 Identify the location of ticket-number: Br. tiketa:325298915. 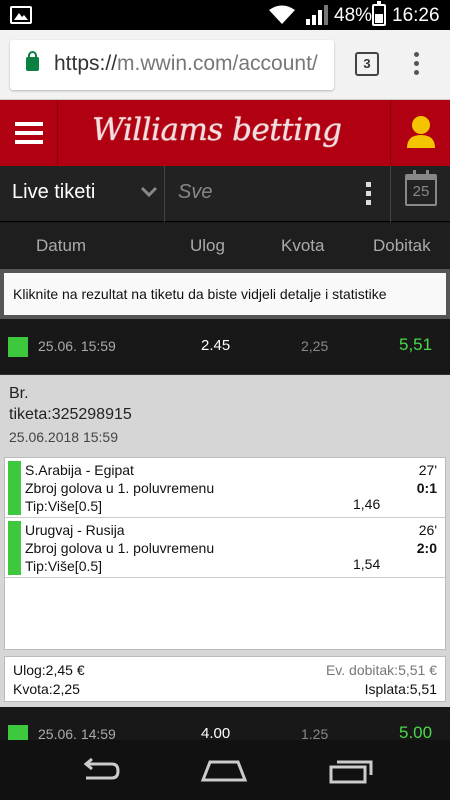
(70, 404).